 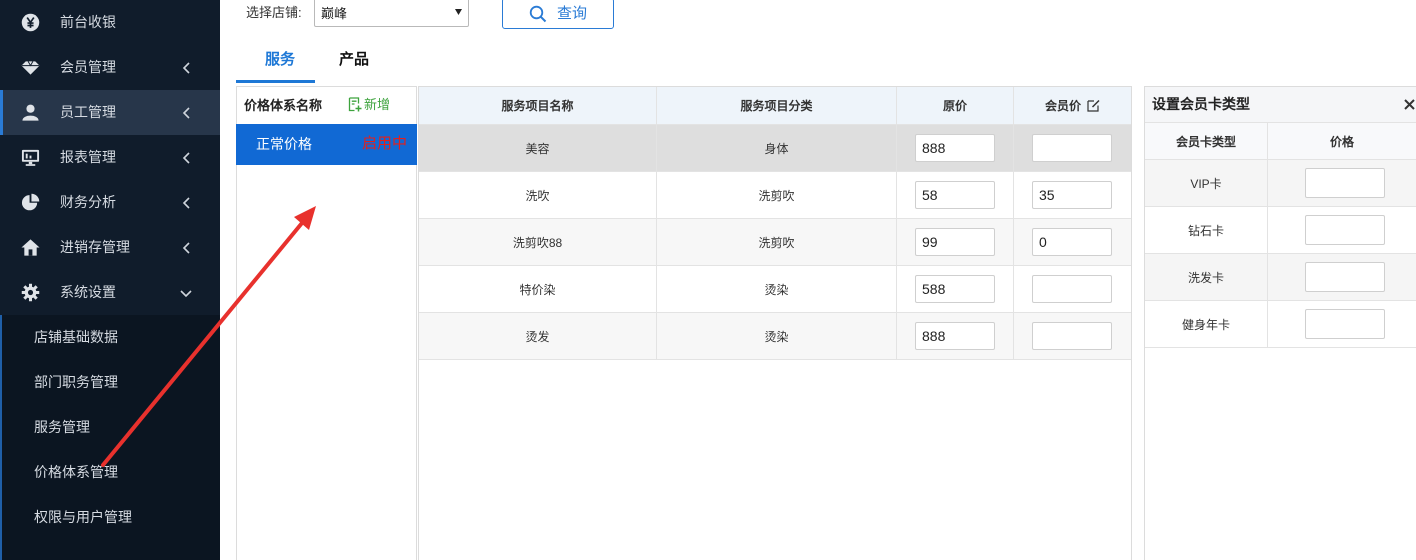 I want to click on monitor-icon, so click(x=30, y=157).